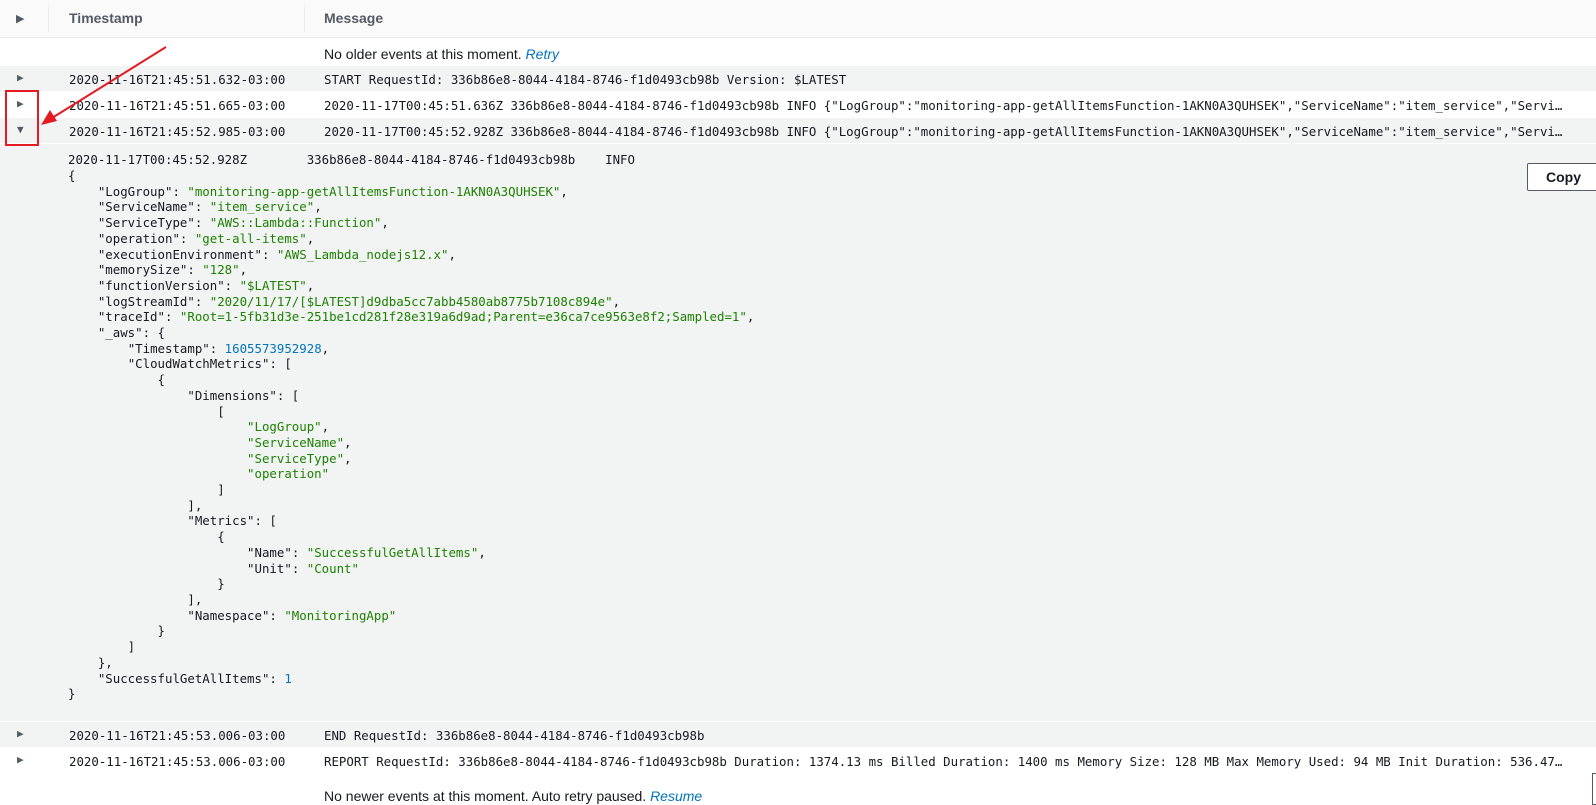 Image resolution: width=1596 pixels, height=805 pixels. Describe the element at coordinates (1594, 789) in the screenshot. I see `scrollbar` at that location.